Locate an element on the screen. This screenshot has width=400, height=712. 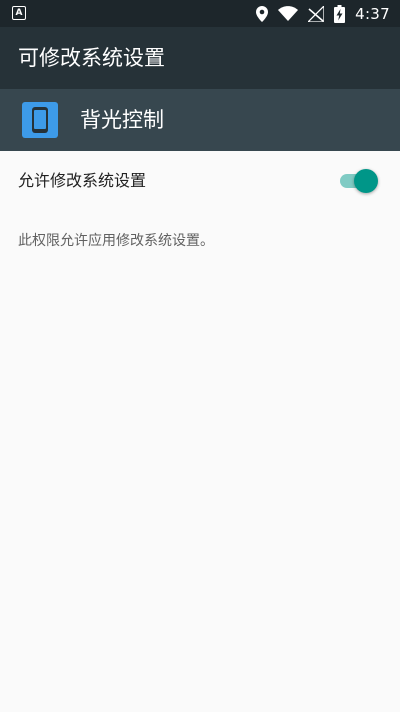
app-header: 背光控制 is located at coordinates (200, 120).